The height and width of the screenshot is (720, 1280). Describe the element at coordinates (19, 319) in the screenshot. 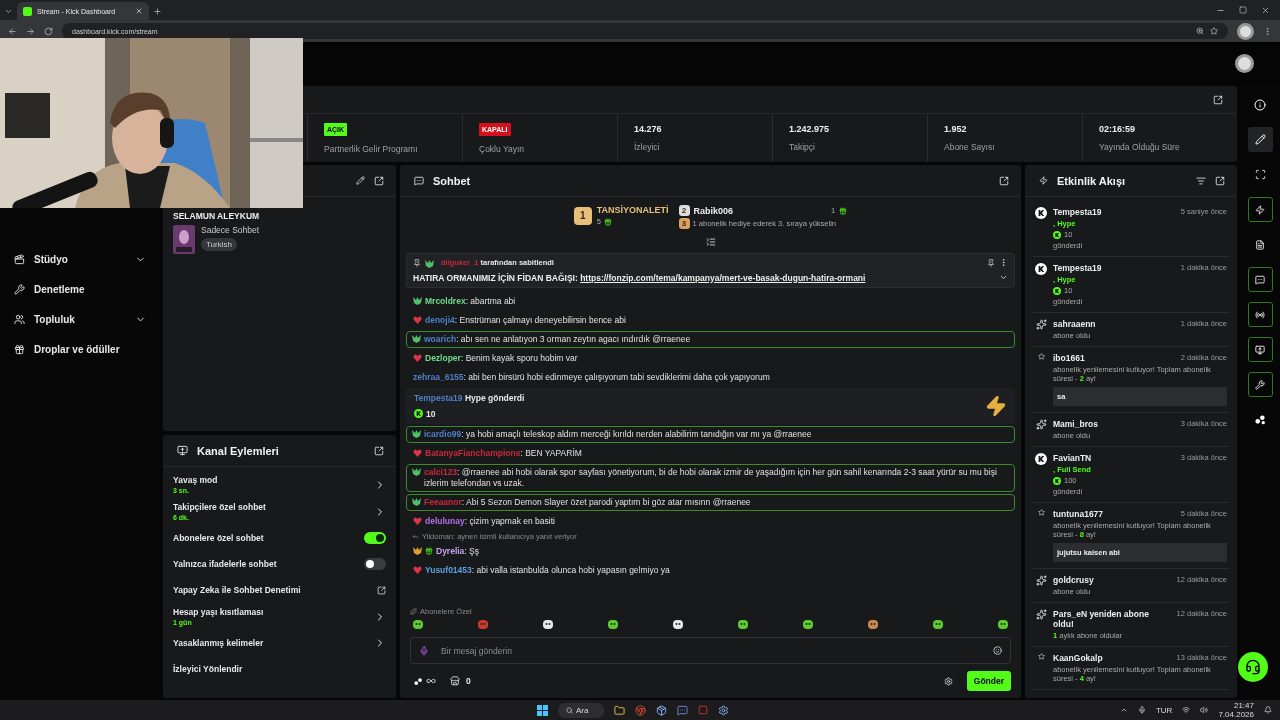

I see `users-icon` at that location.